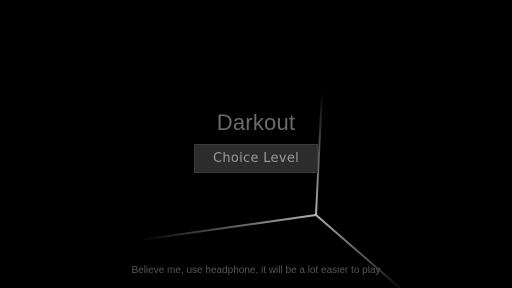  What do you see at coordinates (358, 251) in the screenshot?
I see `diagonal-floor-edge` at bounding box center [358, 251].